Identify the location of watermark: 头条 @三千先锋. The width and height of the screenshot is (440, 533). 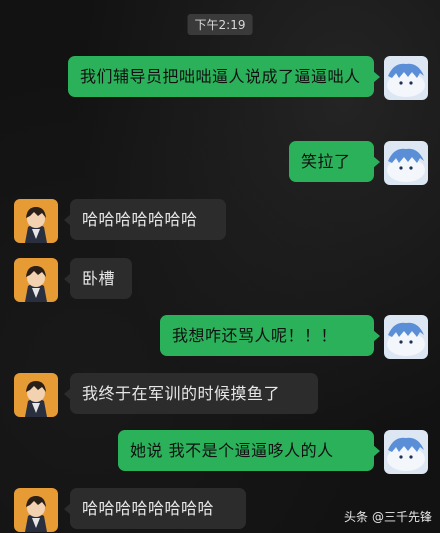
(388, 516).